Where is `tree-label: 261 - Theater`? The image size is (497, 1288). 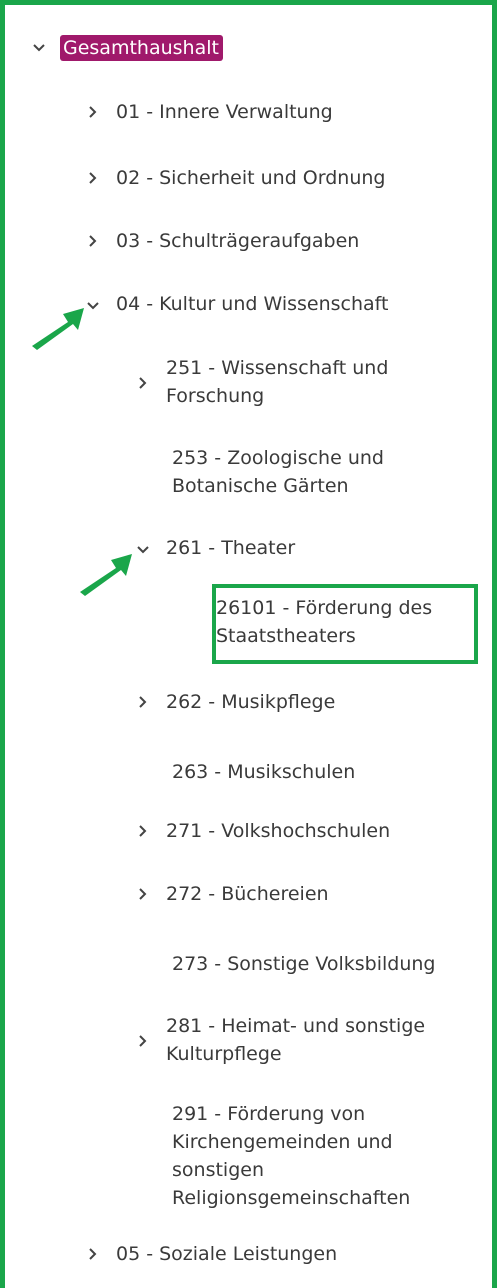
tree-label: 261 - Theater is located at coordinates (230, 548).